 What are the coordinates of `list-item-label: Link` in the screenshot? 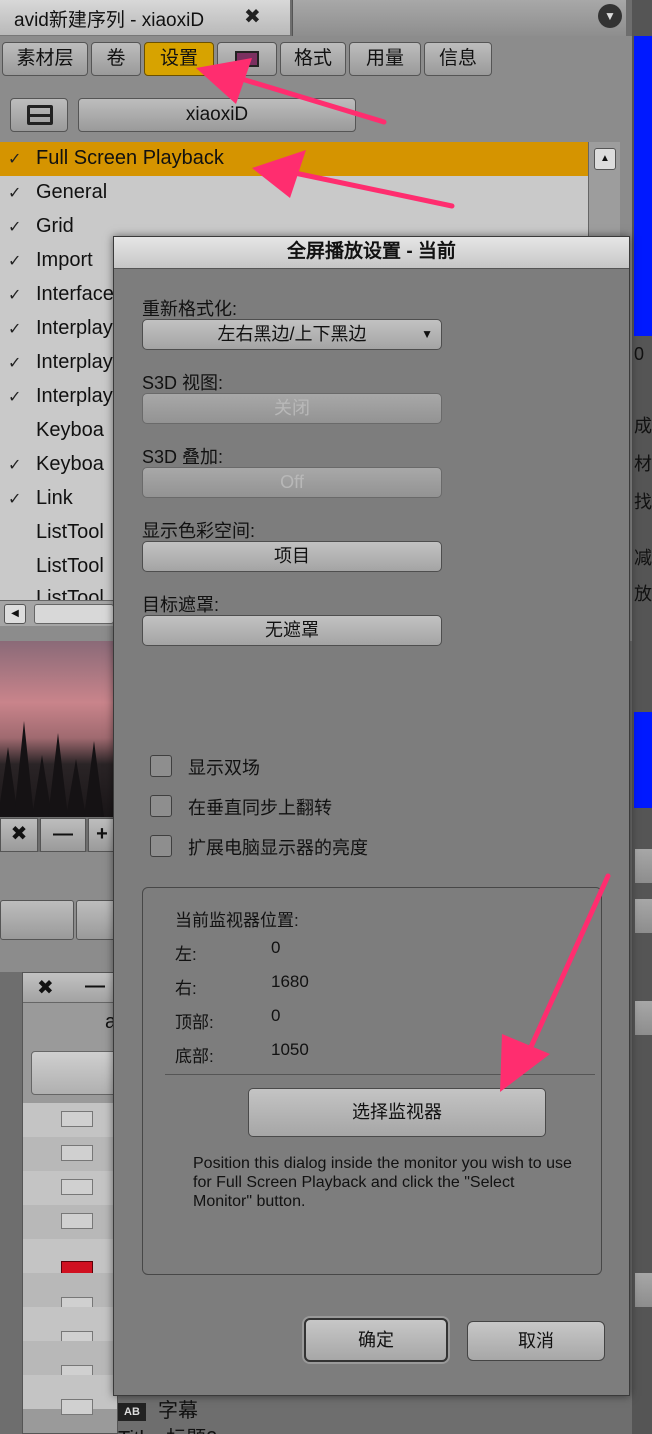 It's located at (54, 498).